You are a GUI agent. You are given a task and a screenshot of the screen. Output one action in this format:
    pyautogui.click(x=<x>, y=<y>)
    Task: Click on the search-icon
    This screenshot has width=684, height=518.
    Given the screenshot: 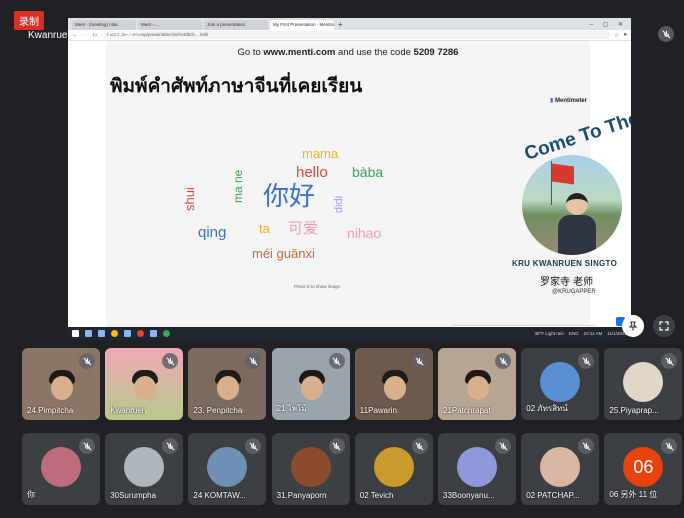 What is the action you would take?
    pyautogui.click(x=88, y=333)
    